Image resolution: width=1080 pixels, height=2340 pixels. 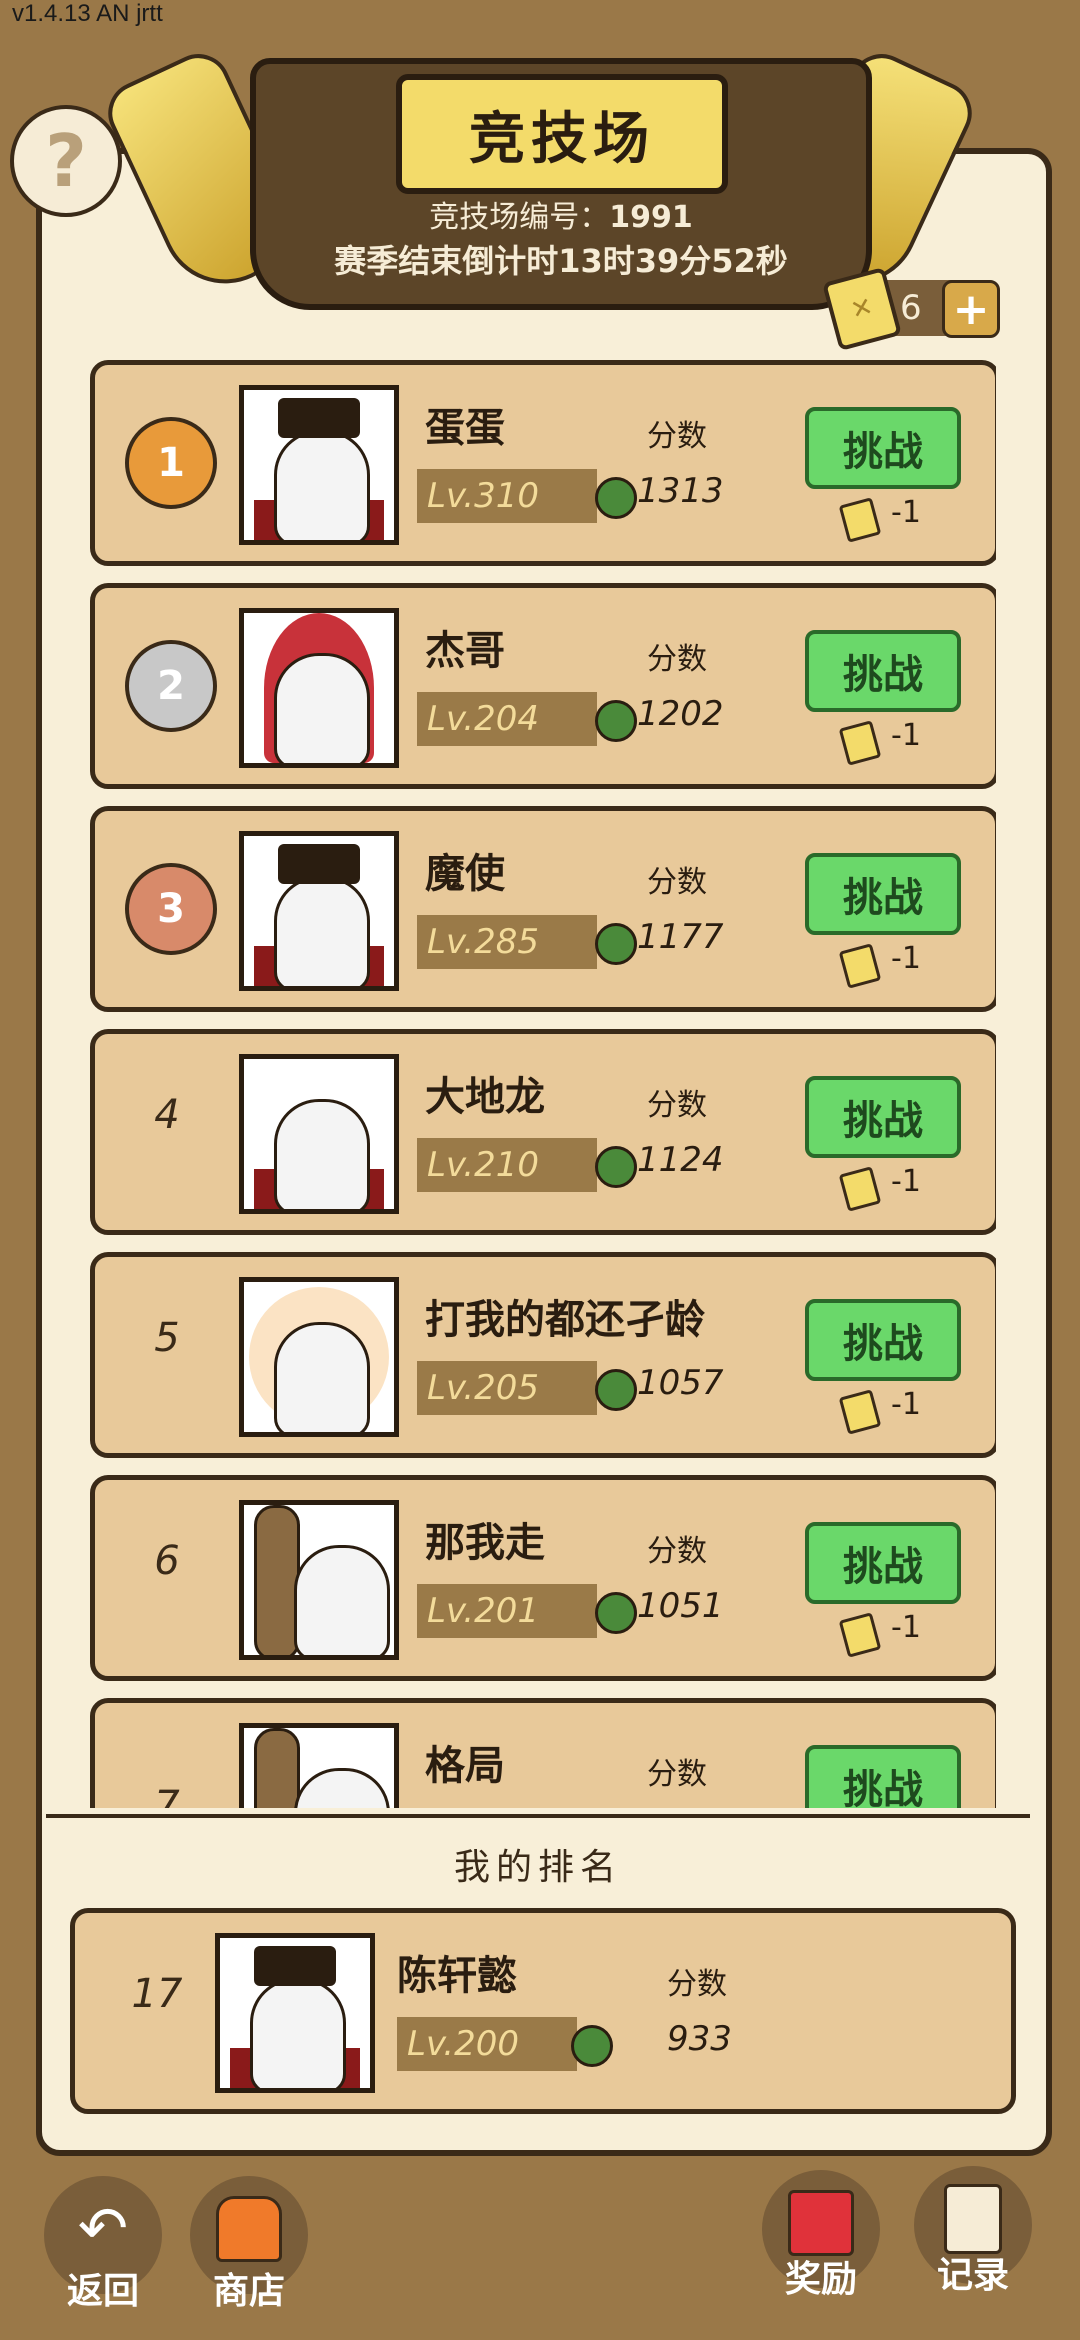 What do you see at coordinates (167, 1338) in the screenshot?
I see `rank-number: 5` at bounding box center [167, 1338].